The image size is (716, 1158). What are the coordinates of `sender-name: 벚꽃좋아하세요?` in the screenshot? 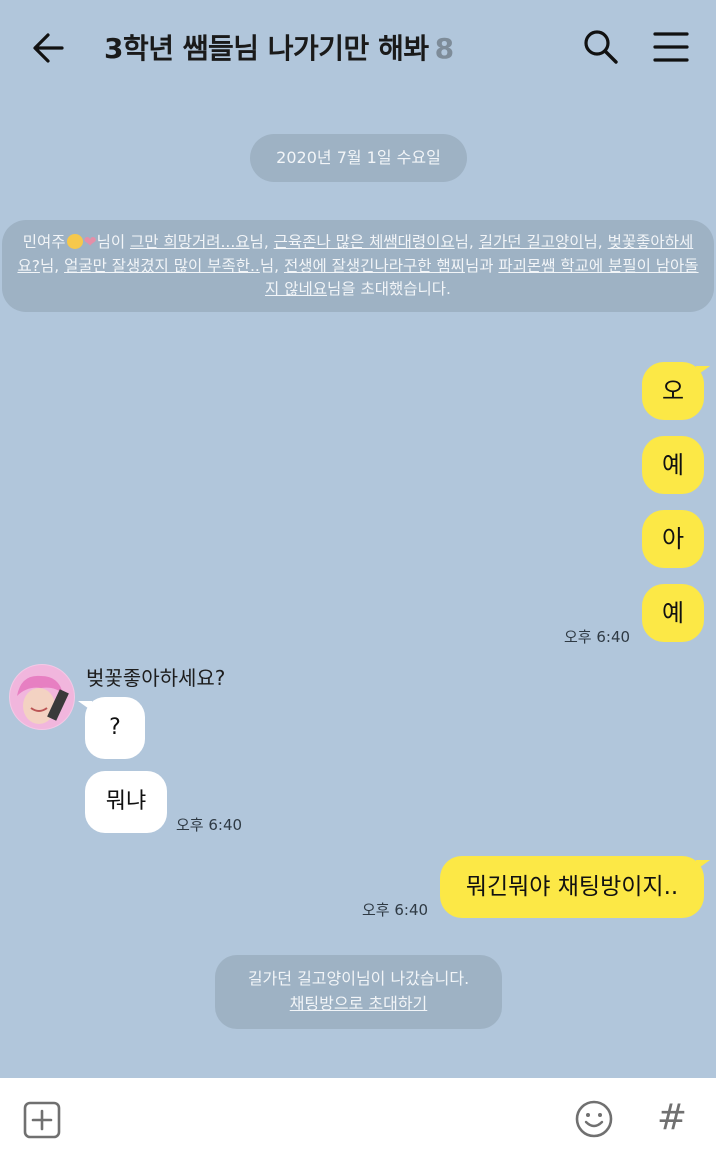 It's located at (156, 678).